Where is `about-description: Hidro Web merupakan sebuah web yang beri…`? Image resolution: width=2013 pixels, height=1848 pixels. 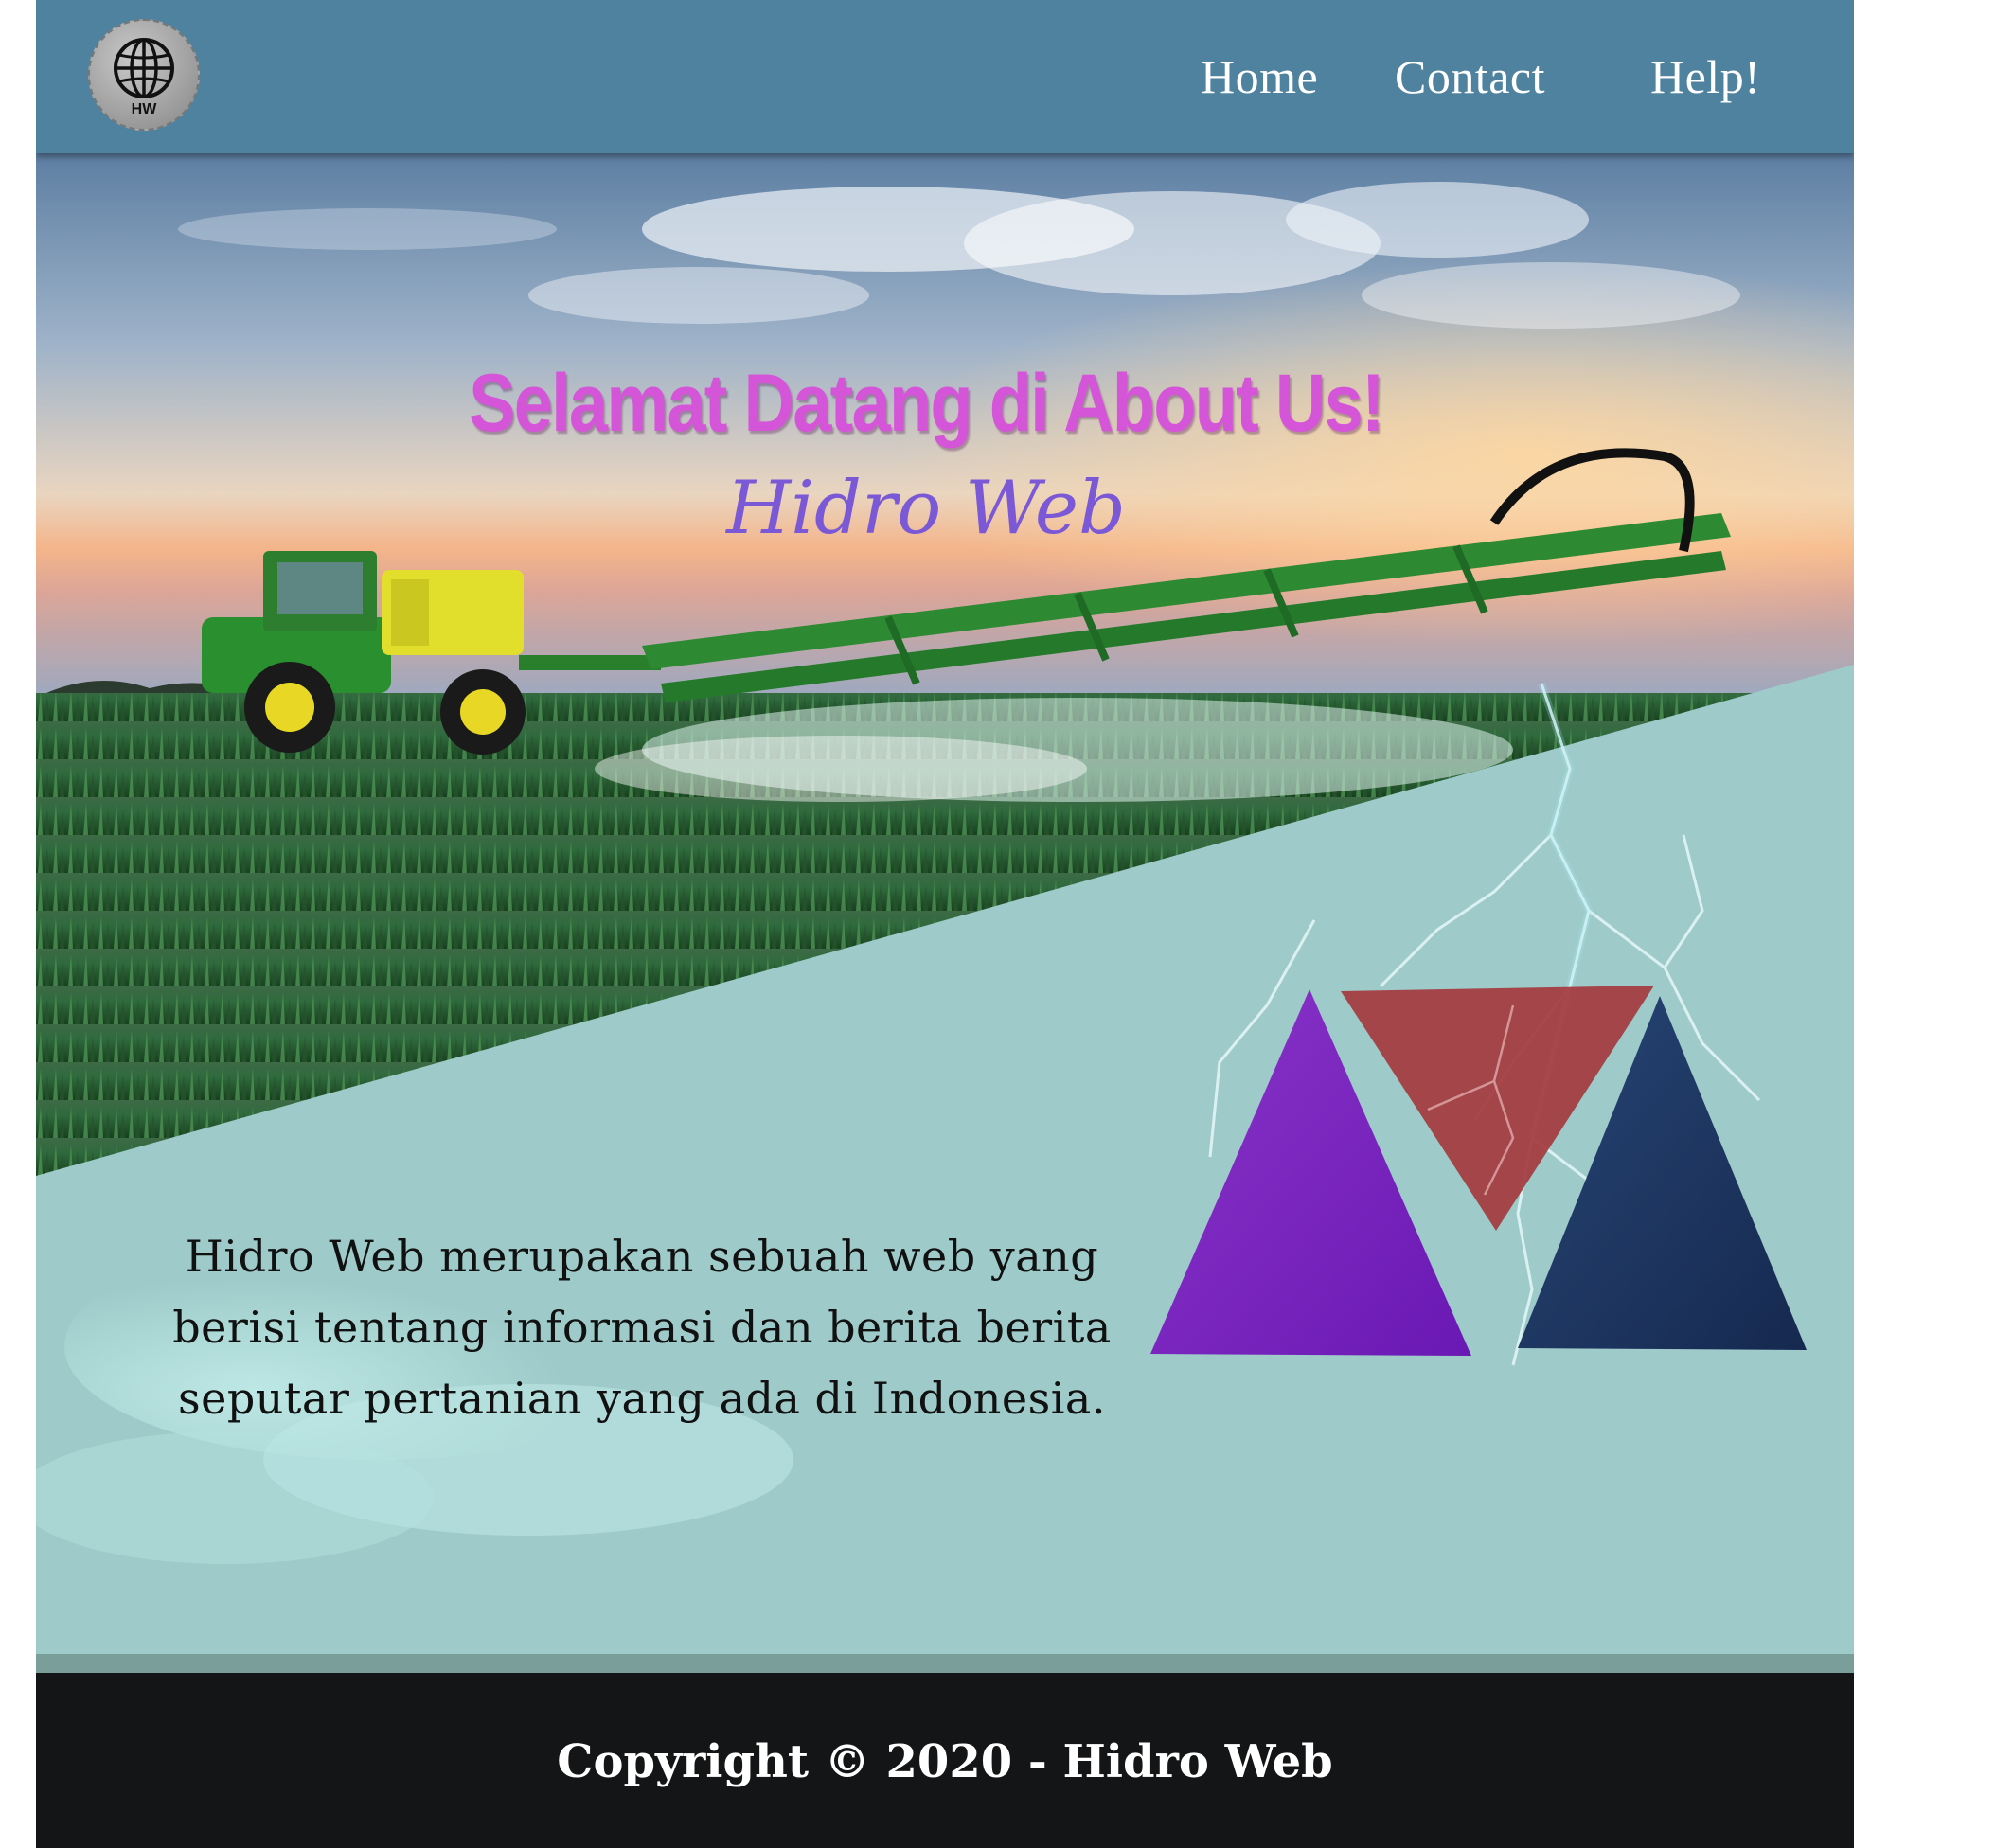
about-description: Hidro Web merupakan sebuah web yang beri… is located at coordinates (642, 1327).